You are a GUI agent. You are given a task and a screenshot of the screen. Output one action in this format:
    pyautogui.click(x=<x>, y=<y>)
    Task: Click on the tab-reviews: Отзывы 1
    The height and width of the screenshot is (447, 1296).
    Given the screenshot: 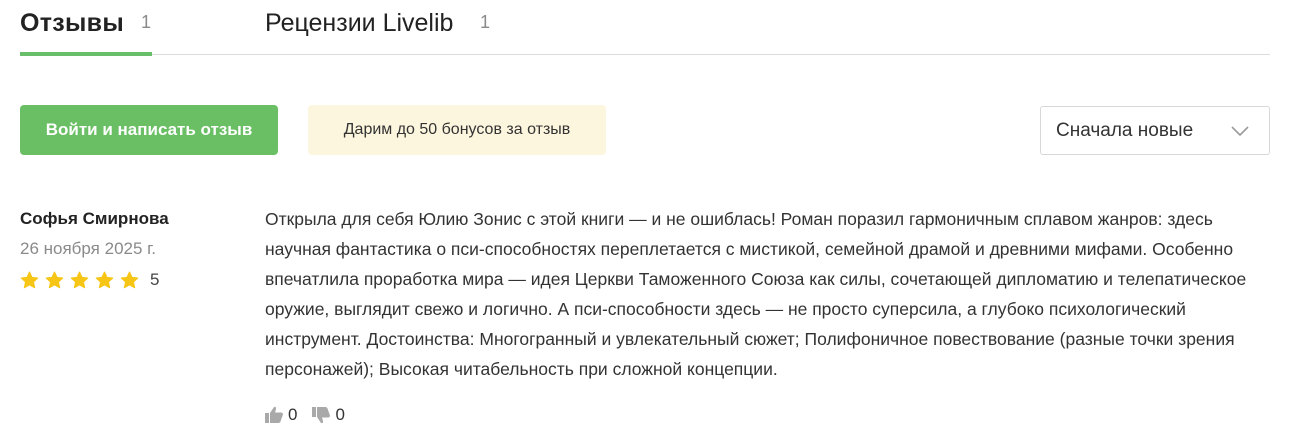 What is the action you would take?
    pyautogui.click(x=86, y=28)
    